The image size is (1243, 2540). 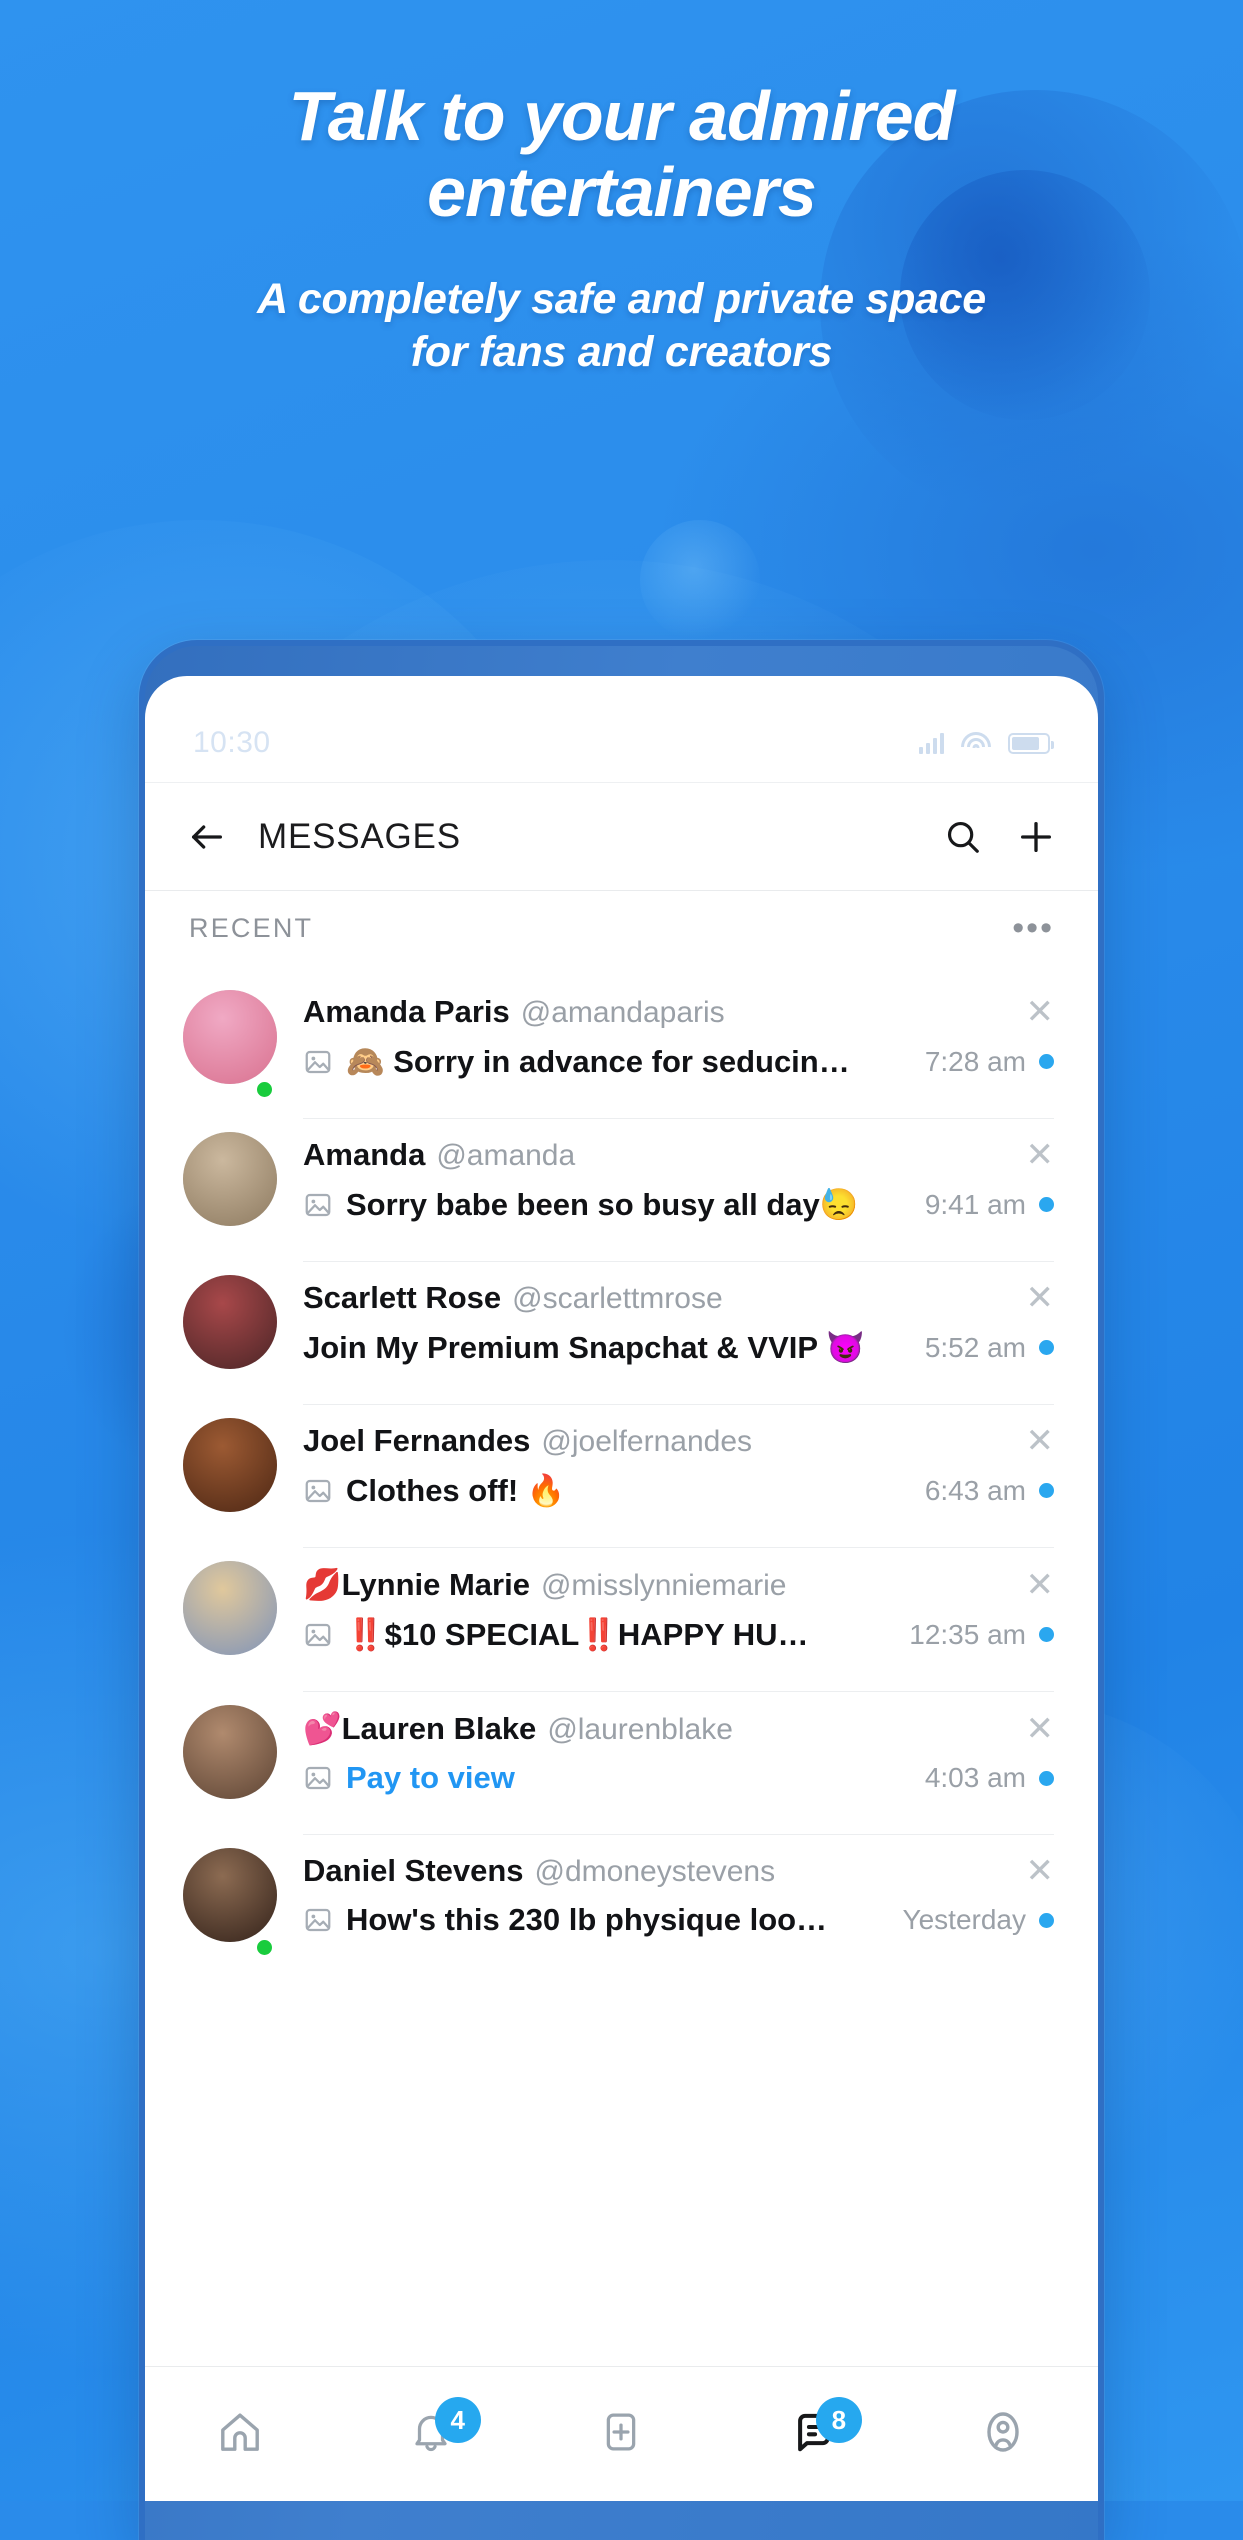 I want to click on user-handle: @laurenblake, so click(x=640, y=1729).